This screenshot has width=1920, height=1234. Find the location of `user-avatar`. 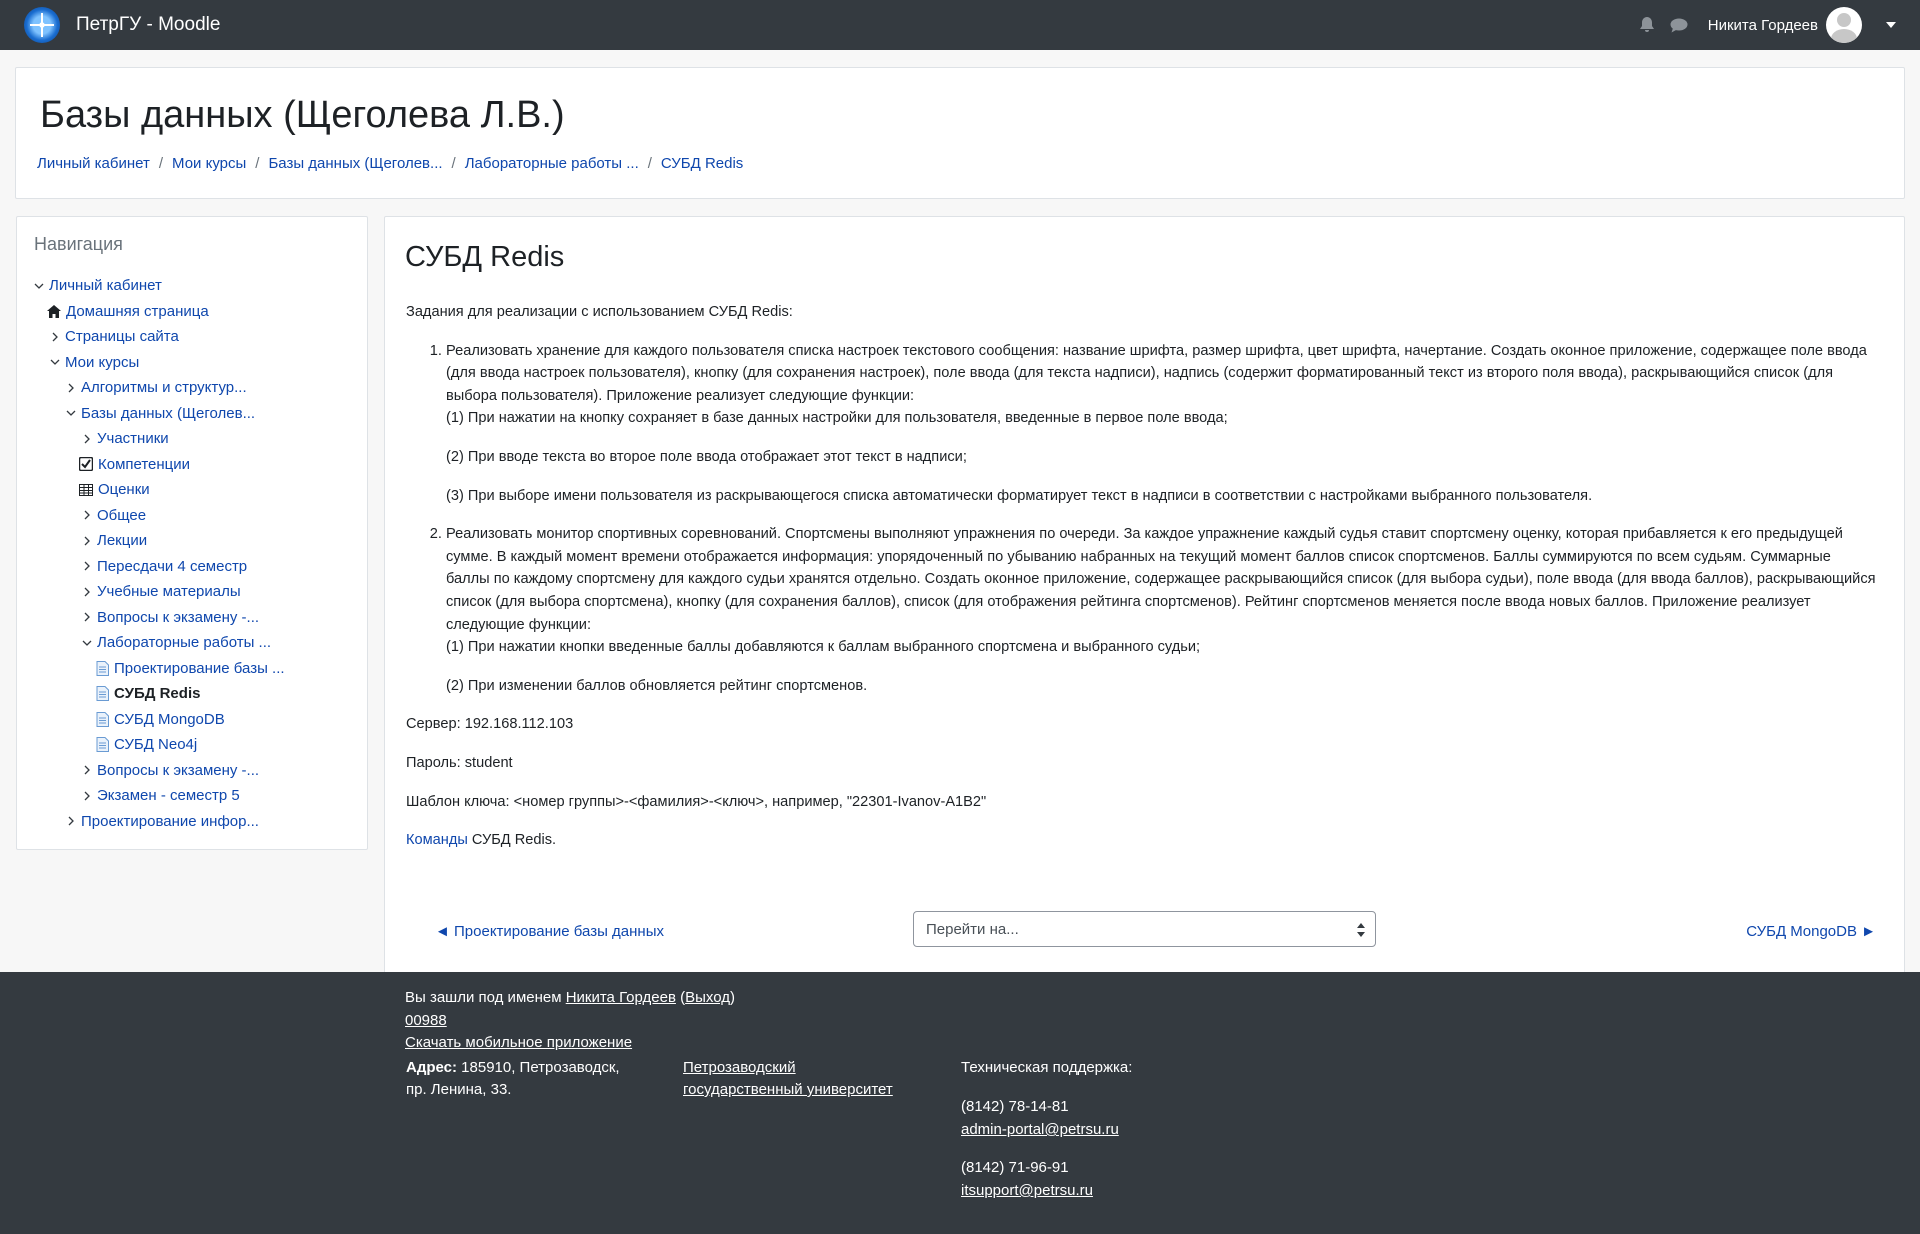

user-avatar is located at coordinates (1844, 25).